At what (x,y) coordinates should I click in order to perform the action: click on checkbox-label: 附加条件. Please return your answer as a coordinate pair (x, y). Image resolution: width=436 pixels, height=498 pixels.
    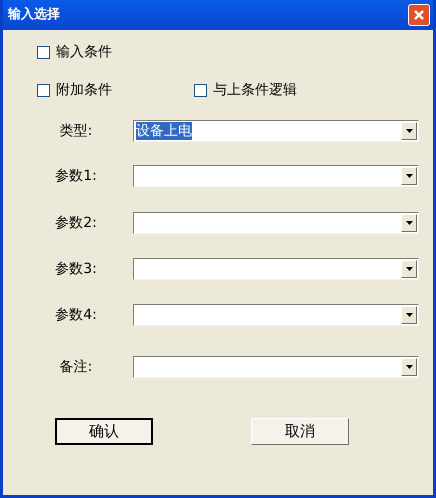
    Looking at the image, I should click on (84, 90).